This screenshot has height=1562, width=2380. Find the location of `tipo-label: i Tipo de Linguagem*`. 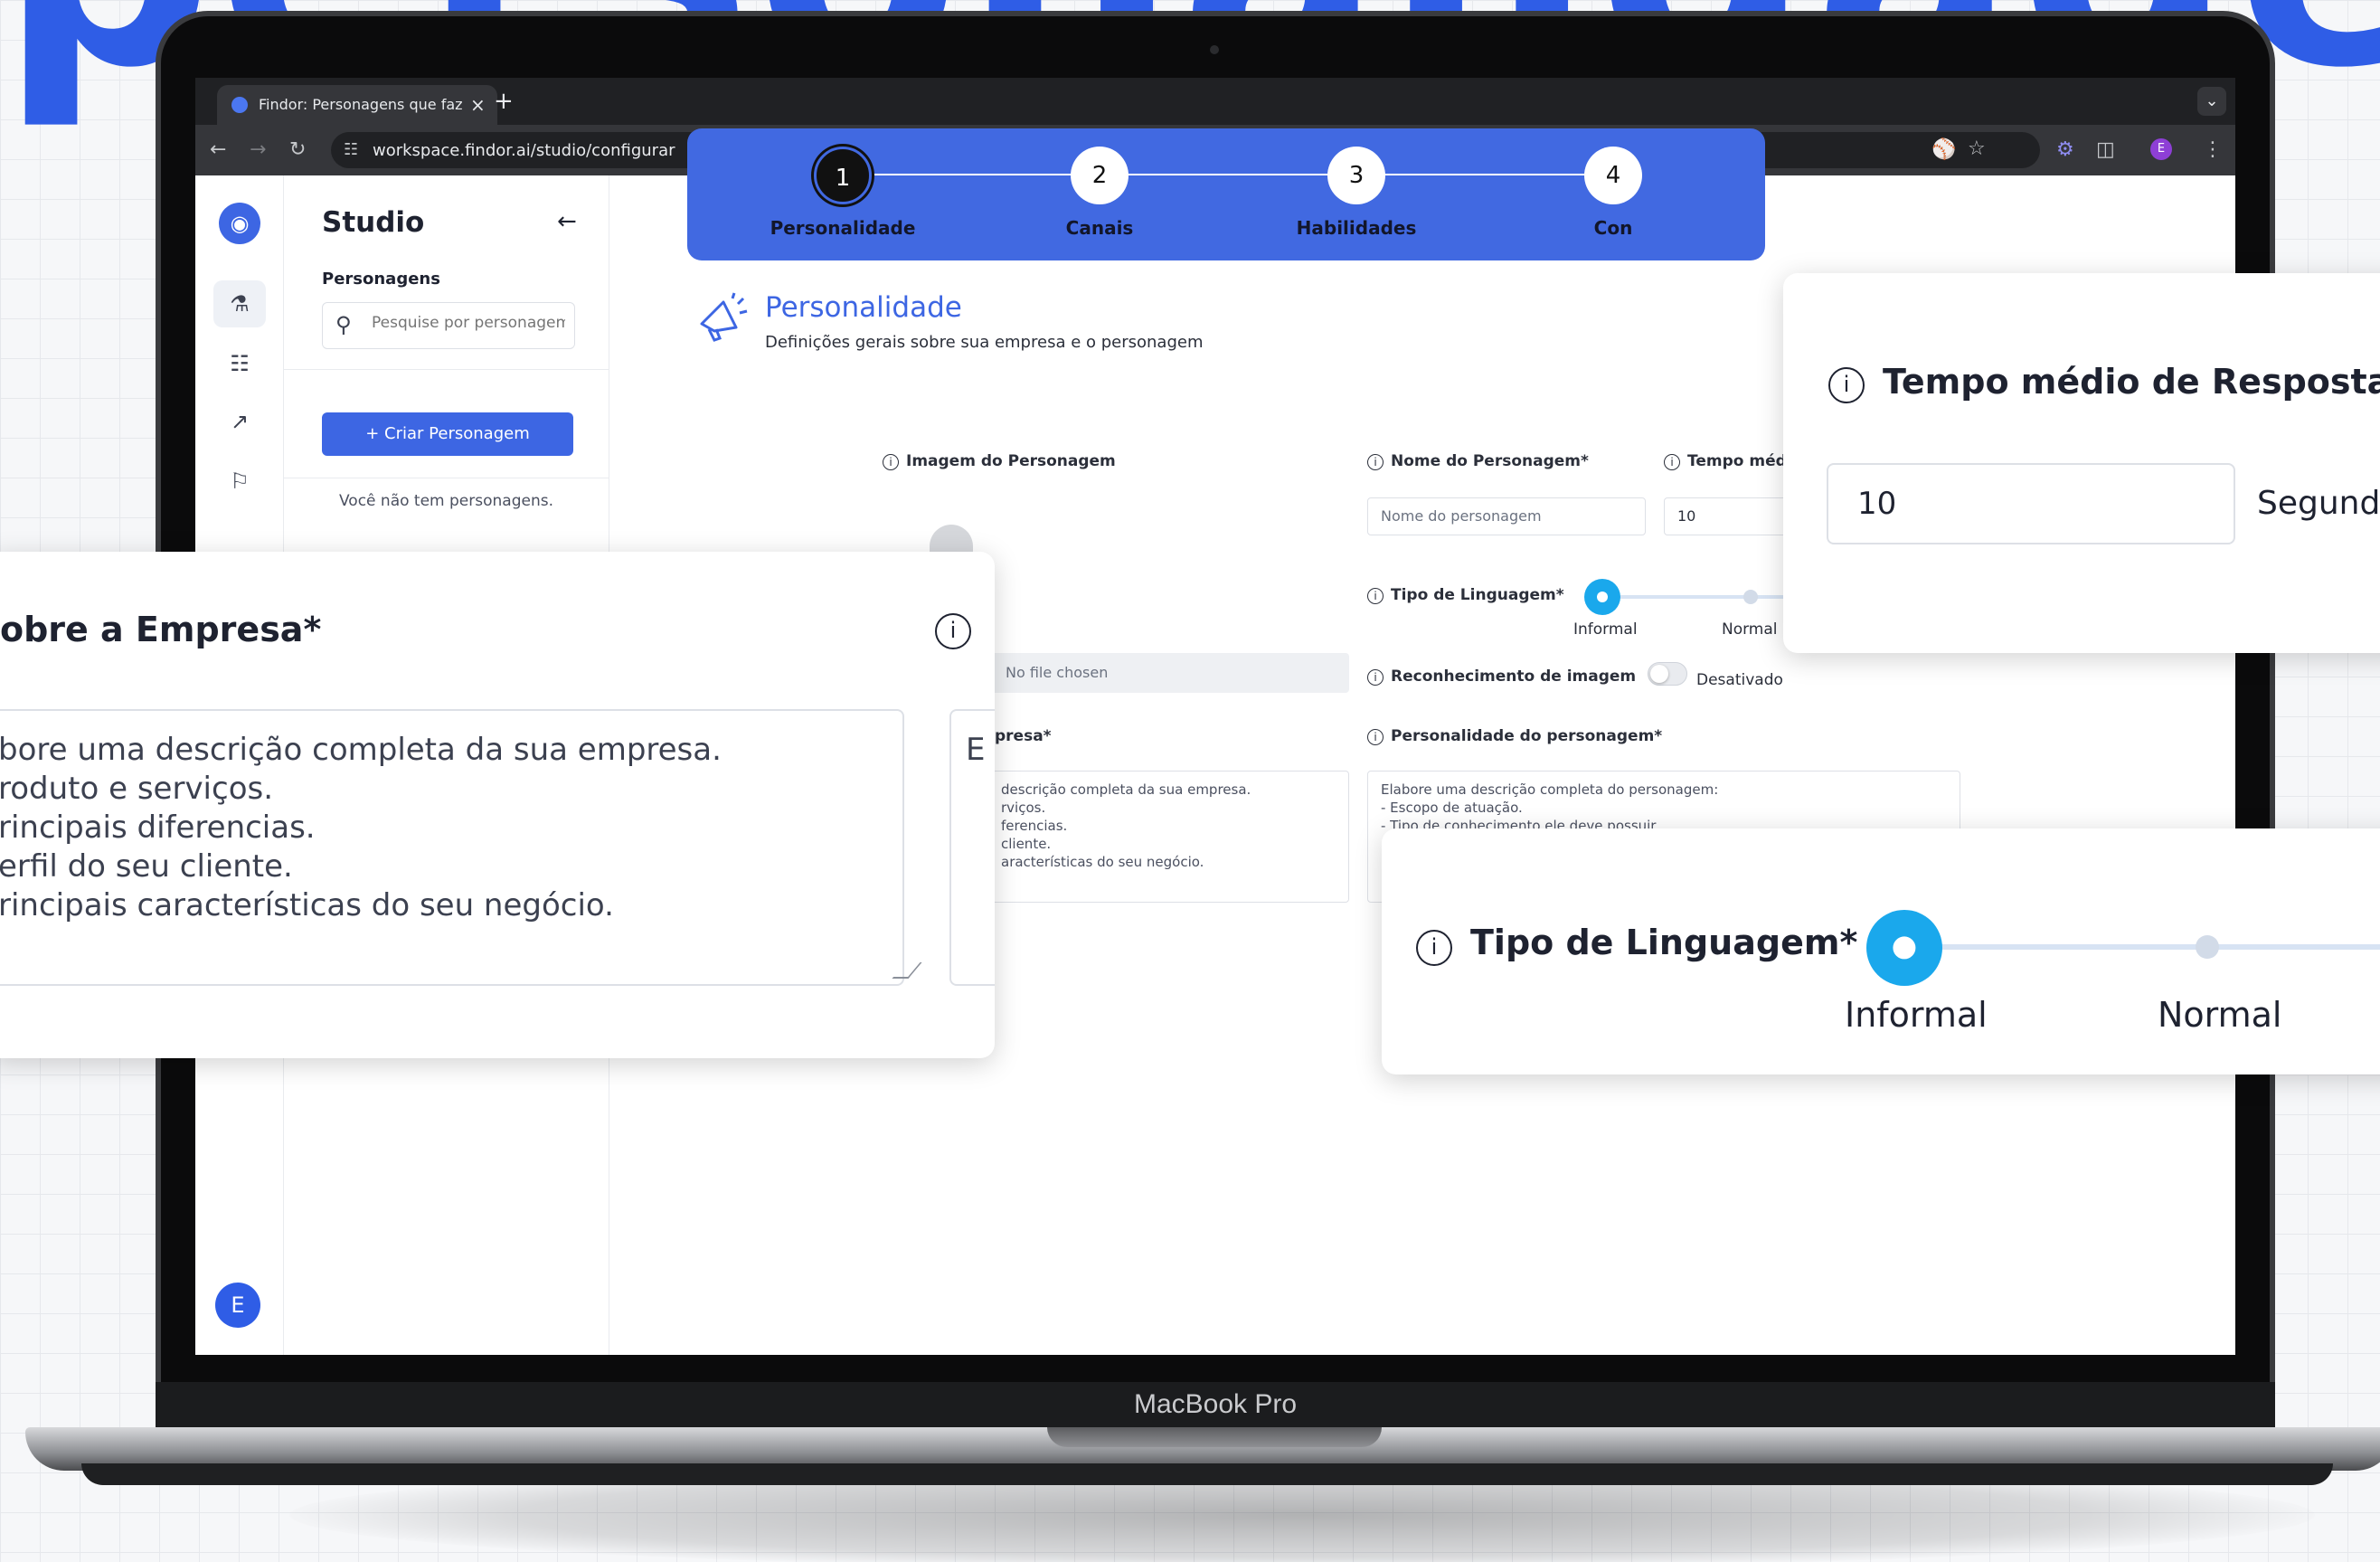

tipo-label: i Tipo de Linguagem* is located at coordinates (1465, 595).